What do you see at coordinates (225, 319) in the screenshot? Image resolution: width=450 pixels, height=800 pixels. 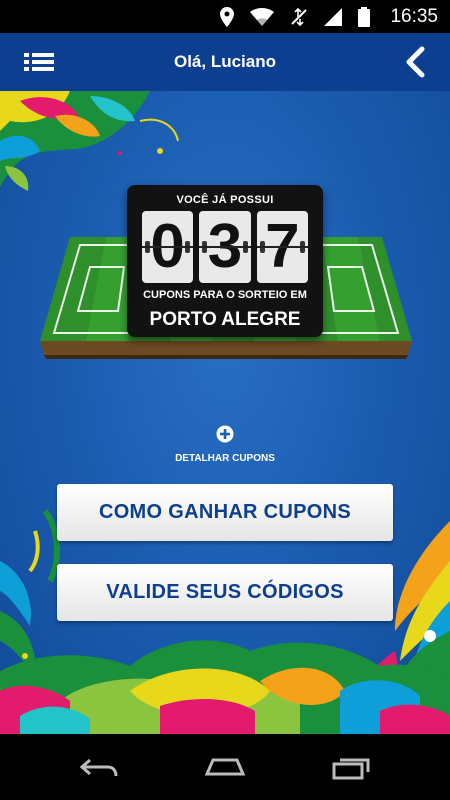 I see `city-label: PORTO ALEGRE` at bounding box center [225, 319].